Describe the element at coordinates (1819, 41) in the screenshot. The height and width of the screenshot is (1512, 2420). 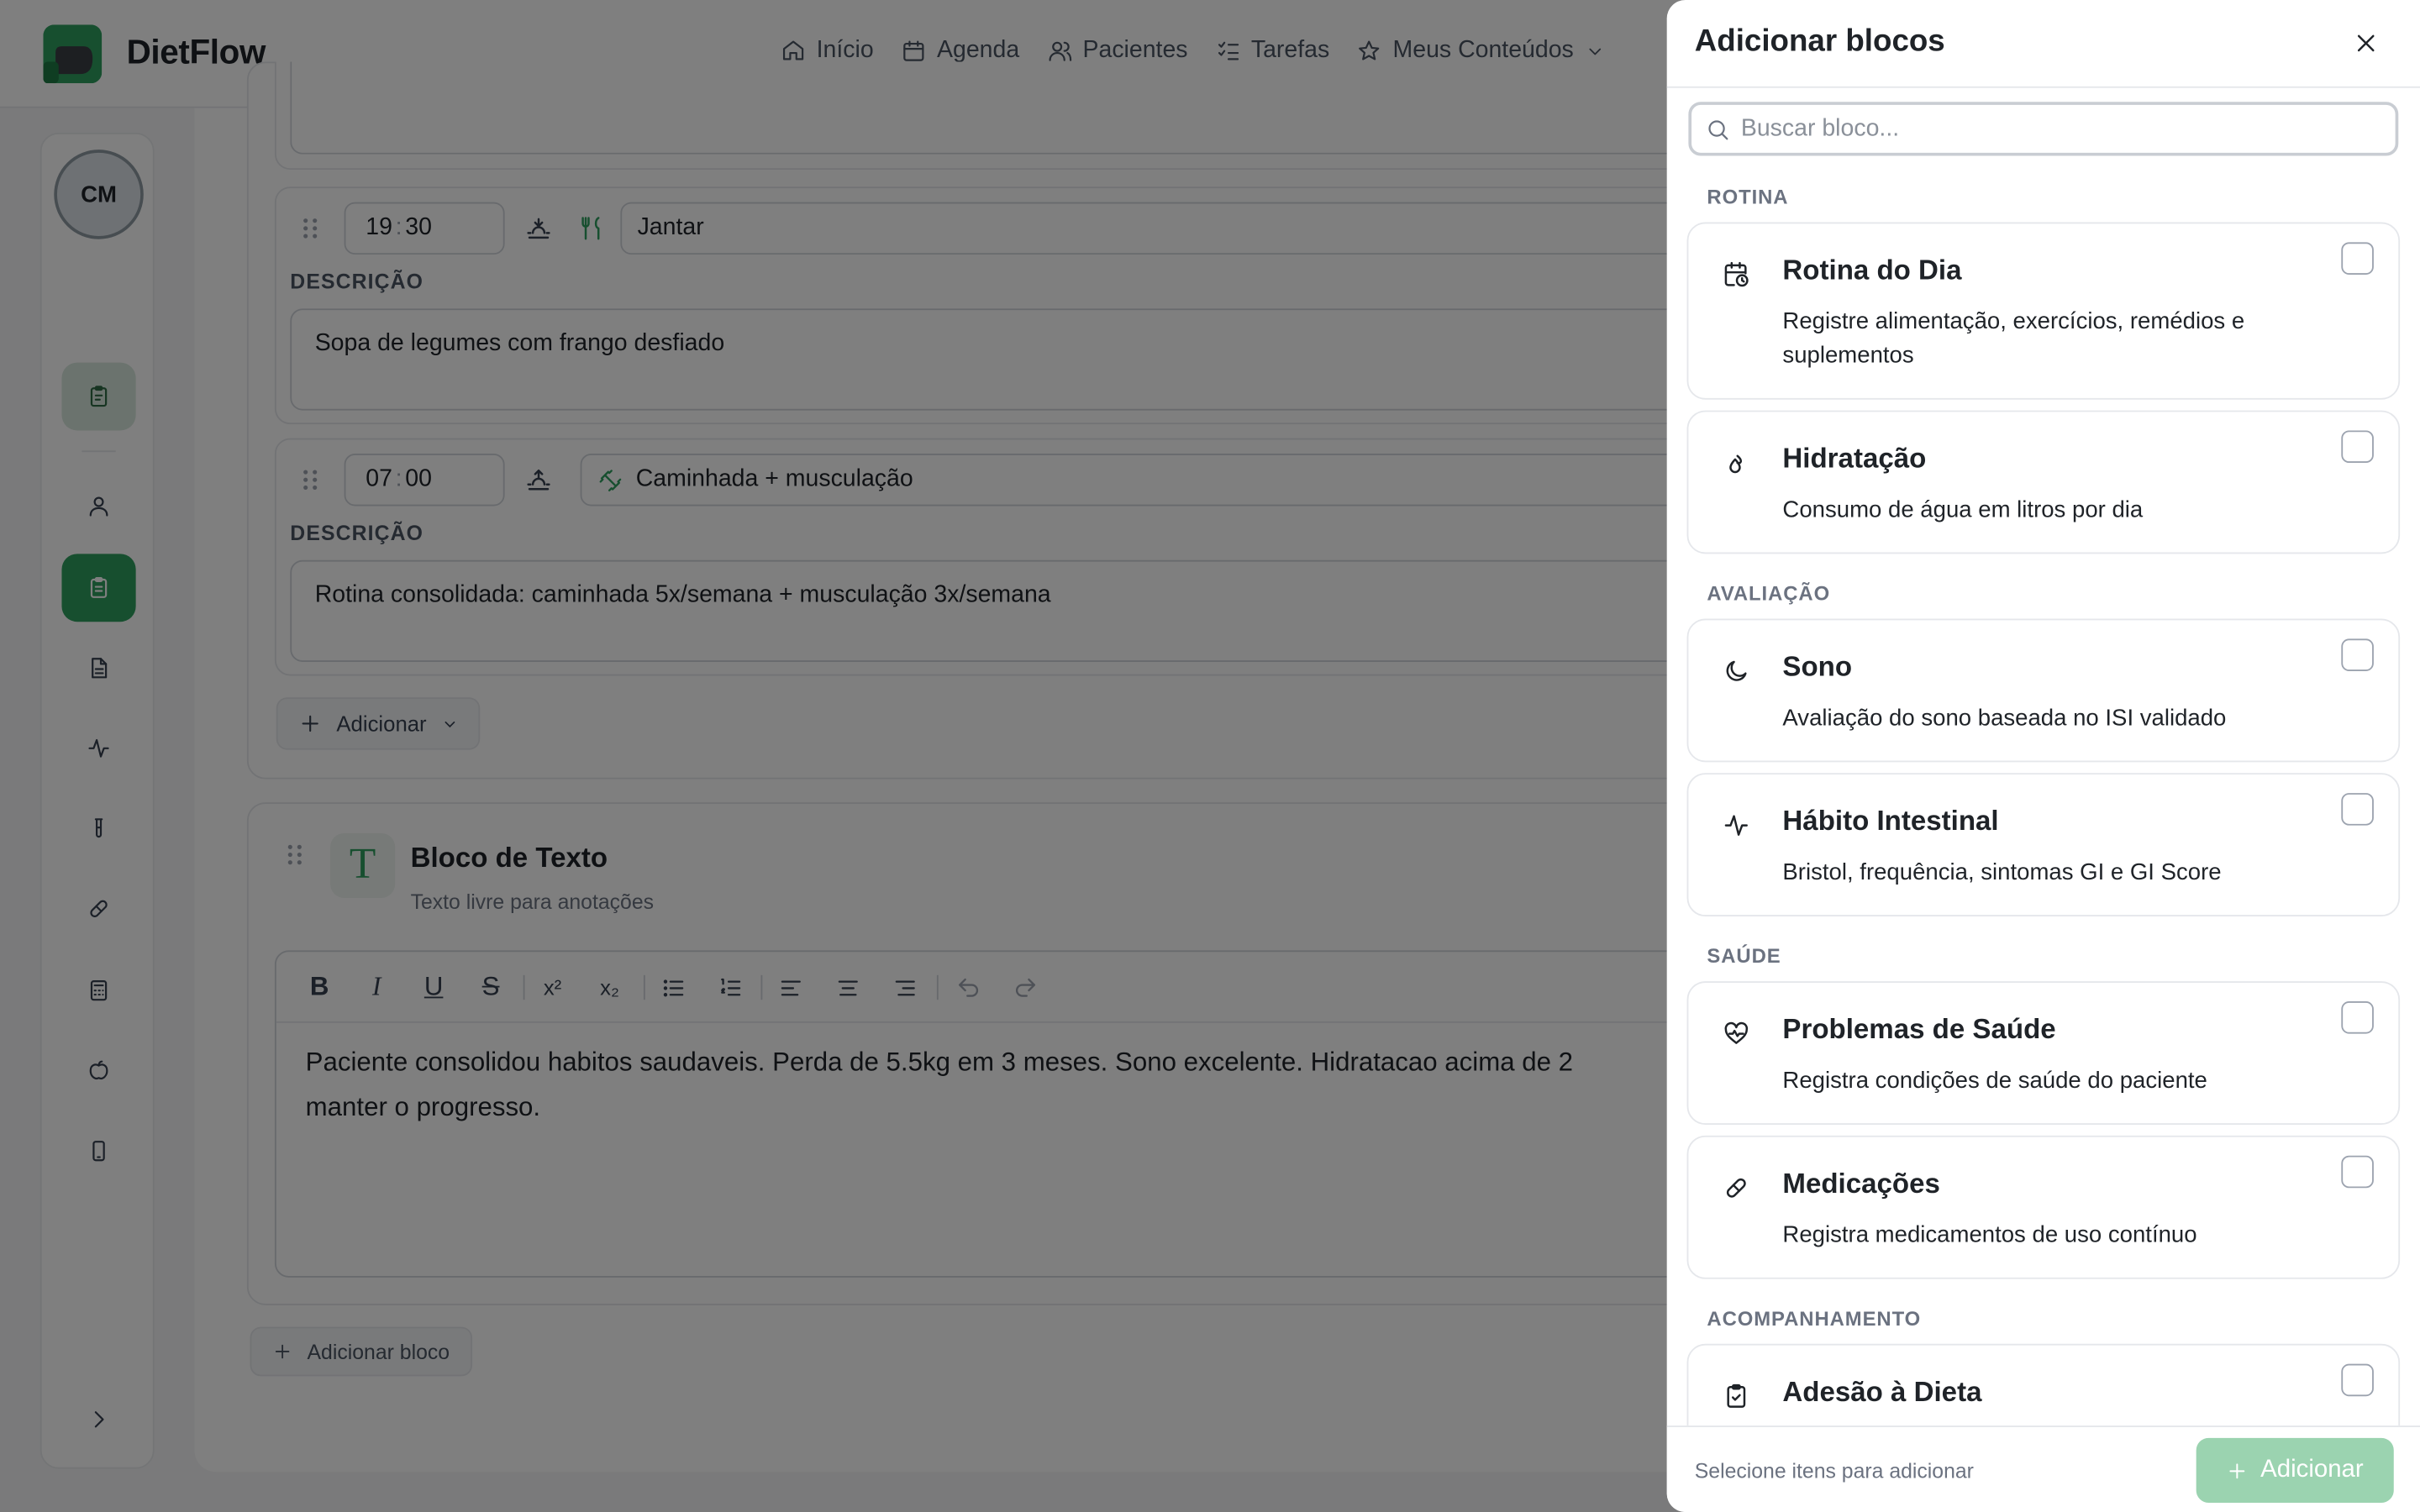
I see `drawer-title: Adicionar blocos` at that location.